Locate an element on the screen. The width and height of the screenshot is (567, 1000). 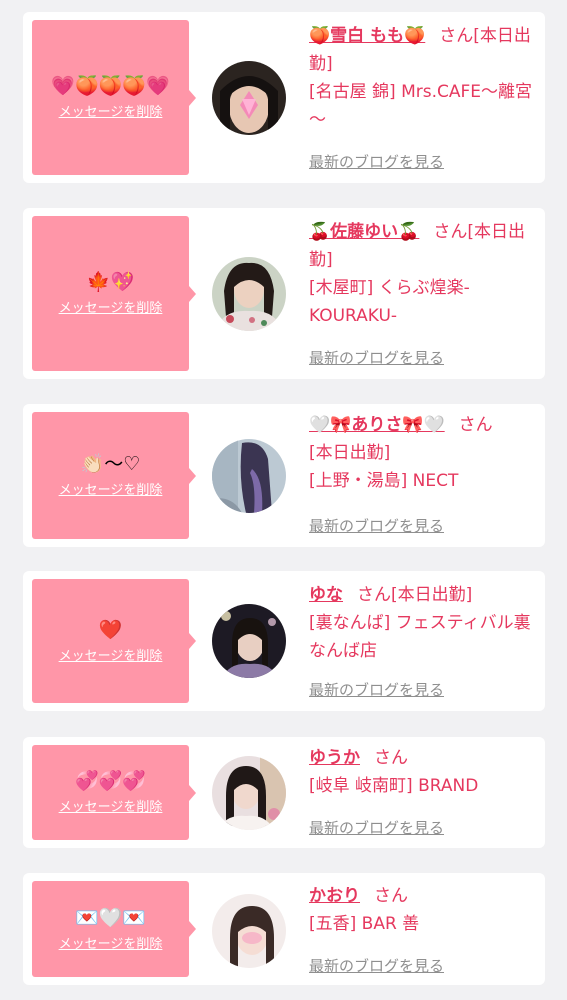
cast-name-link: 🍑雪白 もも🍑 is located at coordinates (367, 36).